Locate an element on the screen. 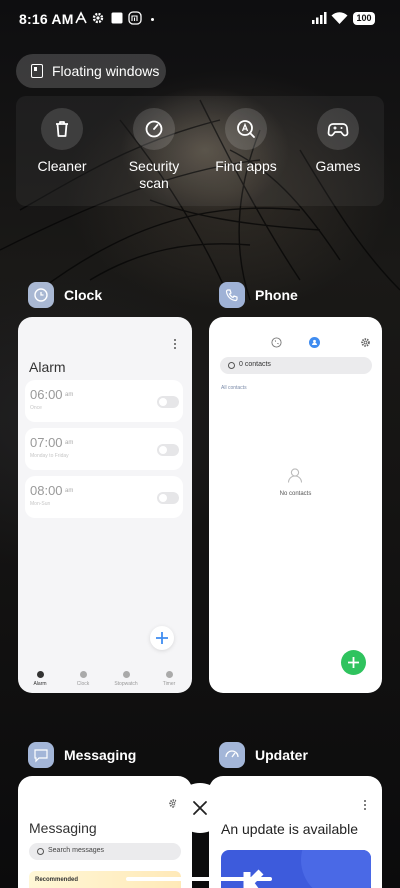 This screenshot has width=400, height=888. speedometer-icon is located at coordinates (154, 129).